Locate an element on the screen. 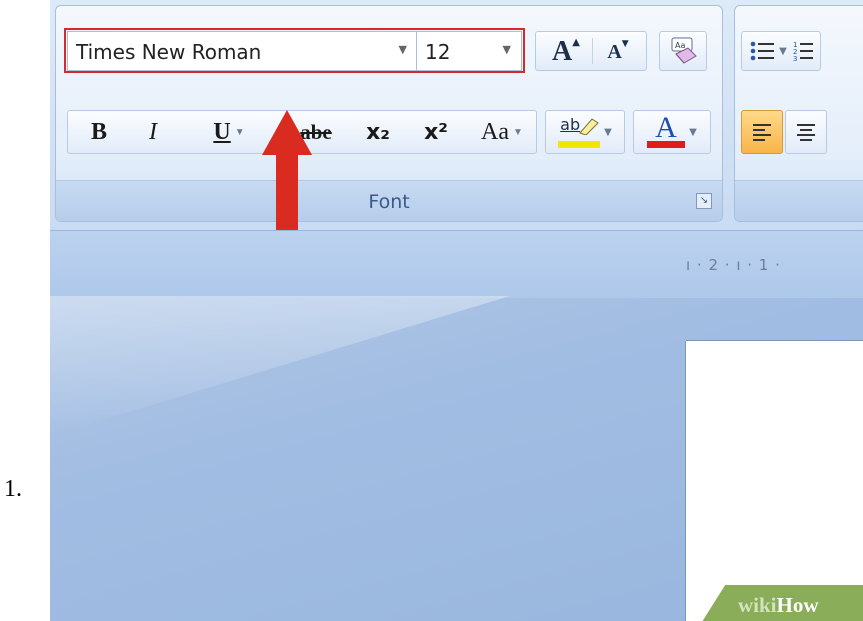 This screenshot has width=863, height=621. font-color-swatch is located at coordinates (666, 144).